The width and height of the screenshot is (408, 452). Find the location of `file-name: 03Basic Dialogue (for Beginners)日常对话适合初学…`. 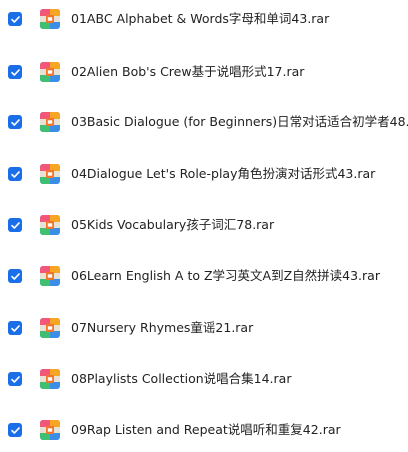

file-name: 03Basic Dialogue (for Beginners)日常对话适合初学… is located at coordinates (239, 121).